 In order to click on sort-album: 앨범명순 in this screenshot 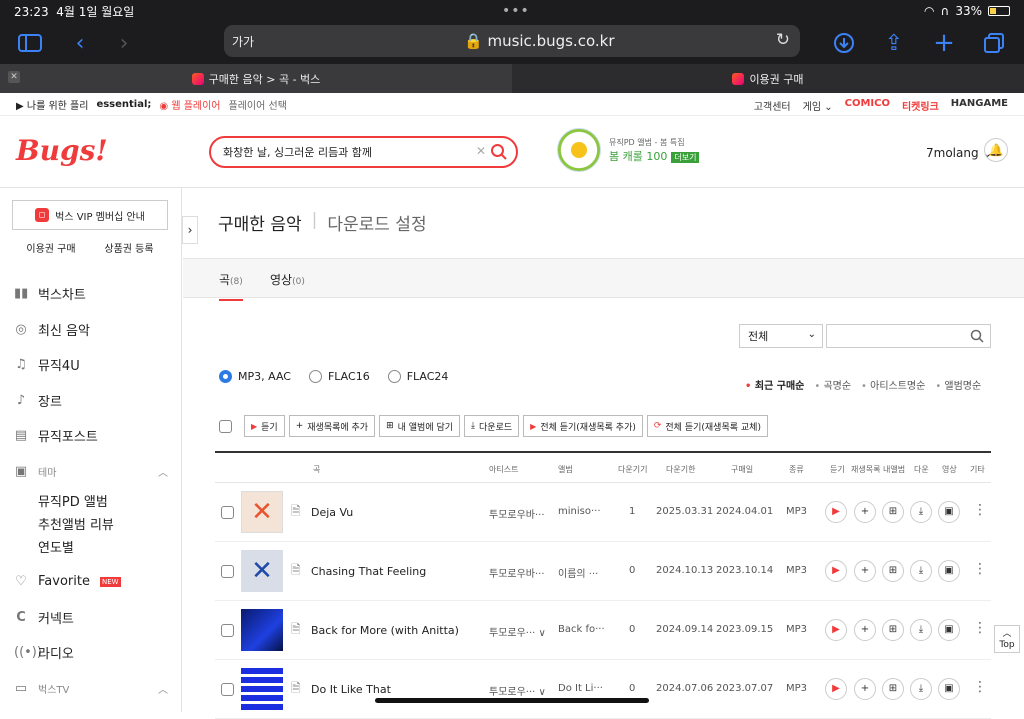, I will do `click(958, 384)`.